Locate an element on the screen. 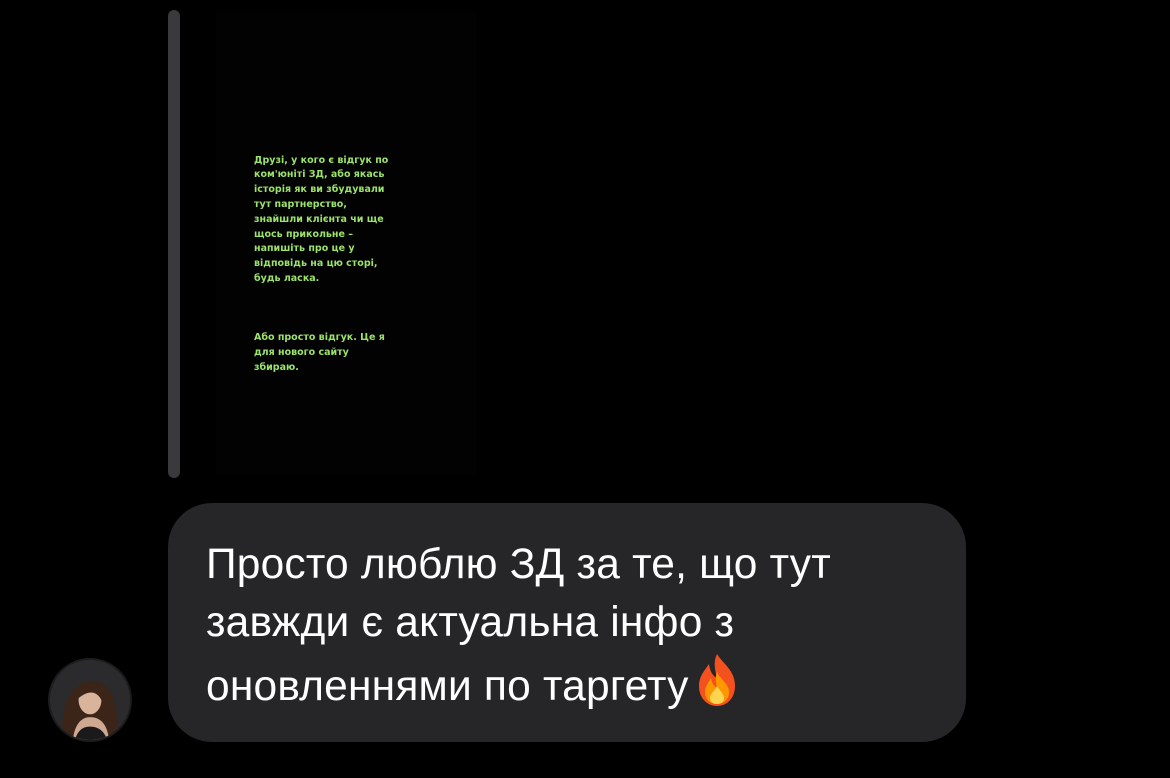 Image resolution: width=1170 pixels, height=778 pixels. fire-emoji-icon is located at coordinates (717, 680).